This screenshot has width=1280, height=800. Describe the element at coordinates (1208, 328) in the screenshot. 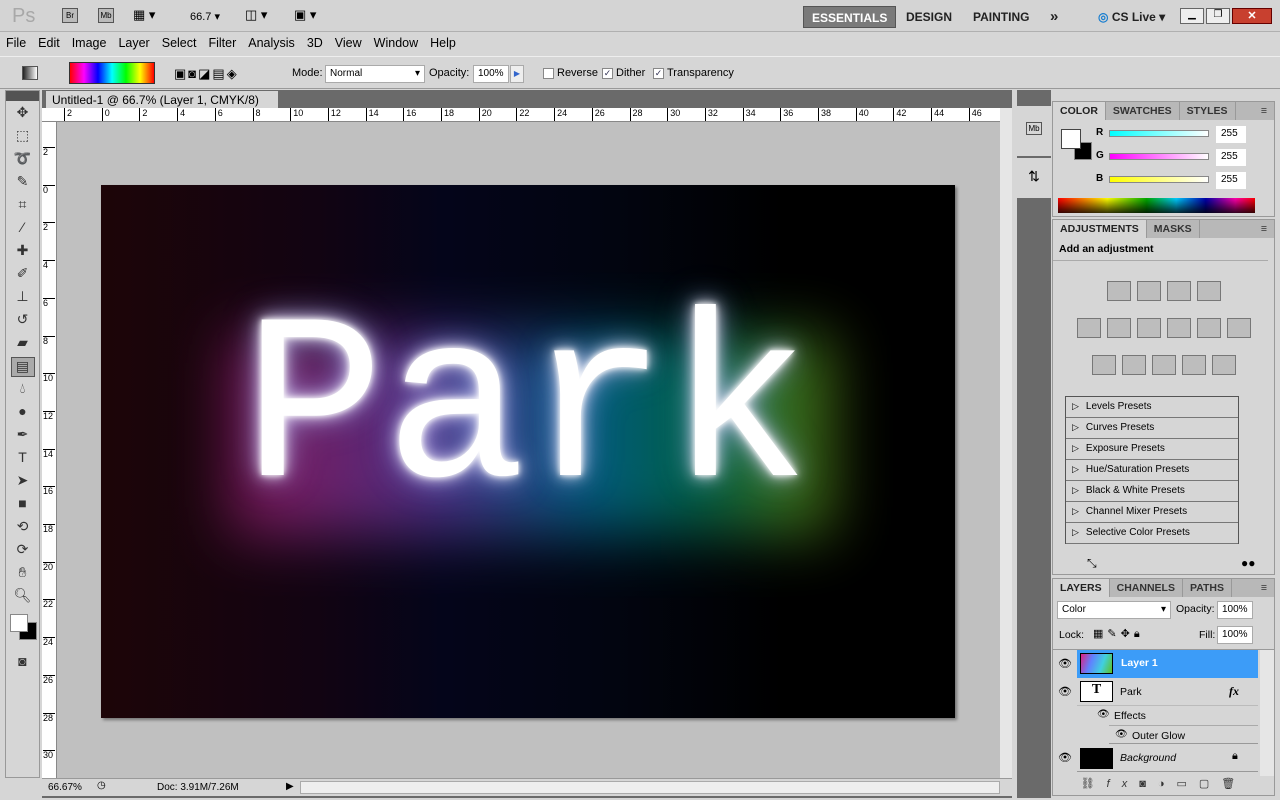

I see `photo-filter-icon` at that location.